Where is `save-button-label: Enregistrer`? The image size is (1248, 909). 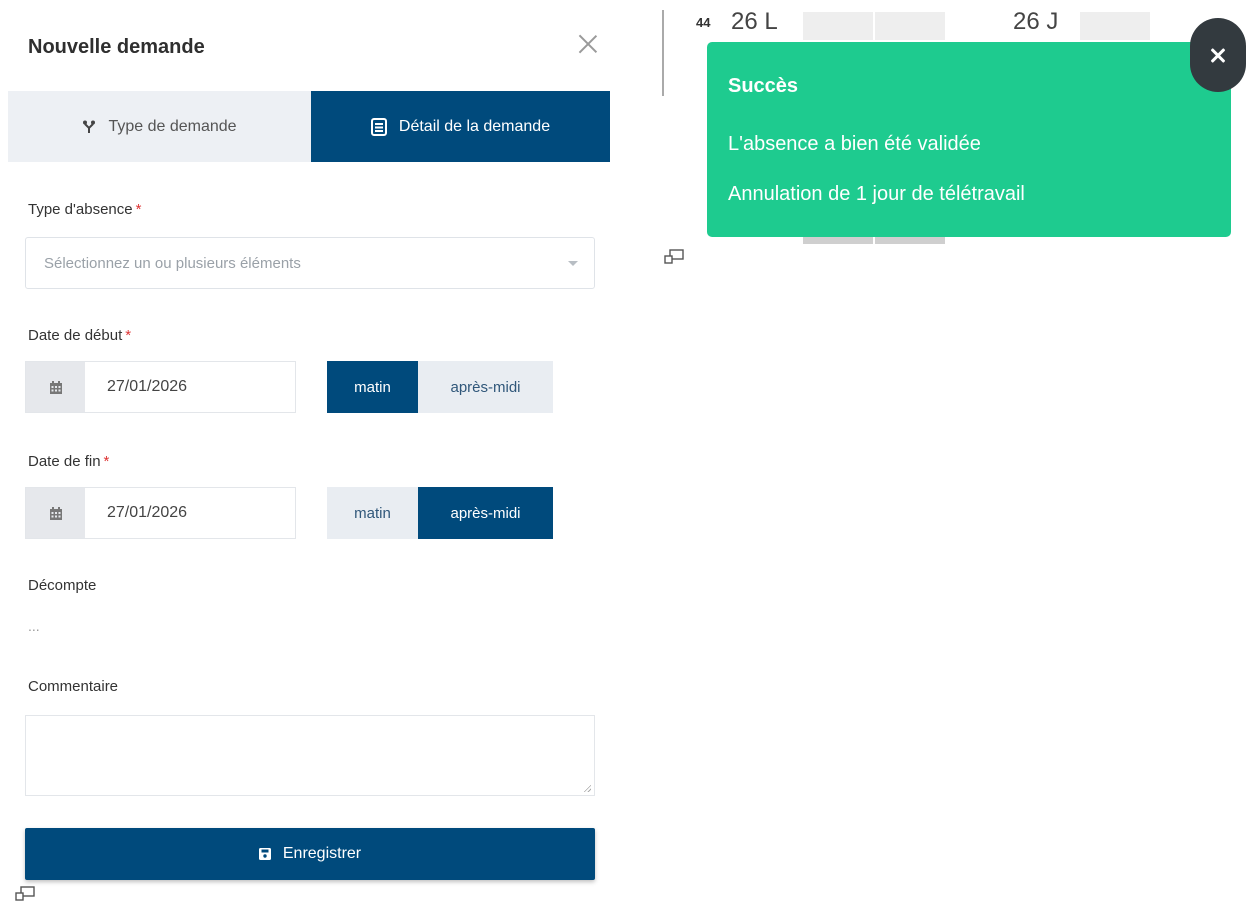 save-button-label: Enregistrer is located at coordinates (322, 853).